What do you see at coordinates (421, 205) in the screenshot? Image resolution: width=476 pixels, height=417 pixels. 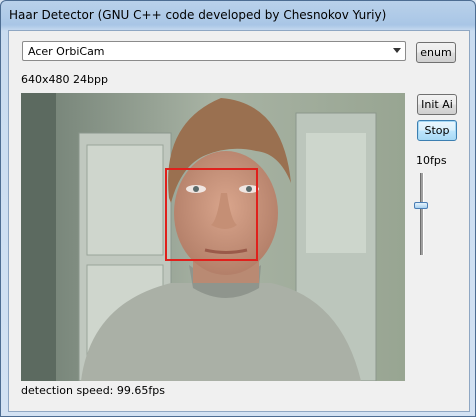 I see `frame-rate-slider-thumb` at bounding box center [421, 205].